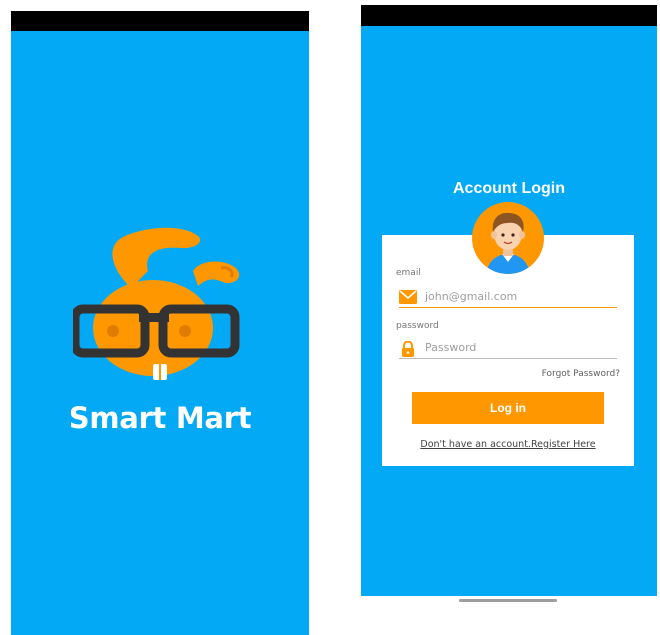  I want to click on page-title: Account Login, so click(509, 188).